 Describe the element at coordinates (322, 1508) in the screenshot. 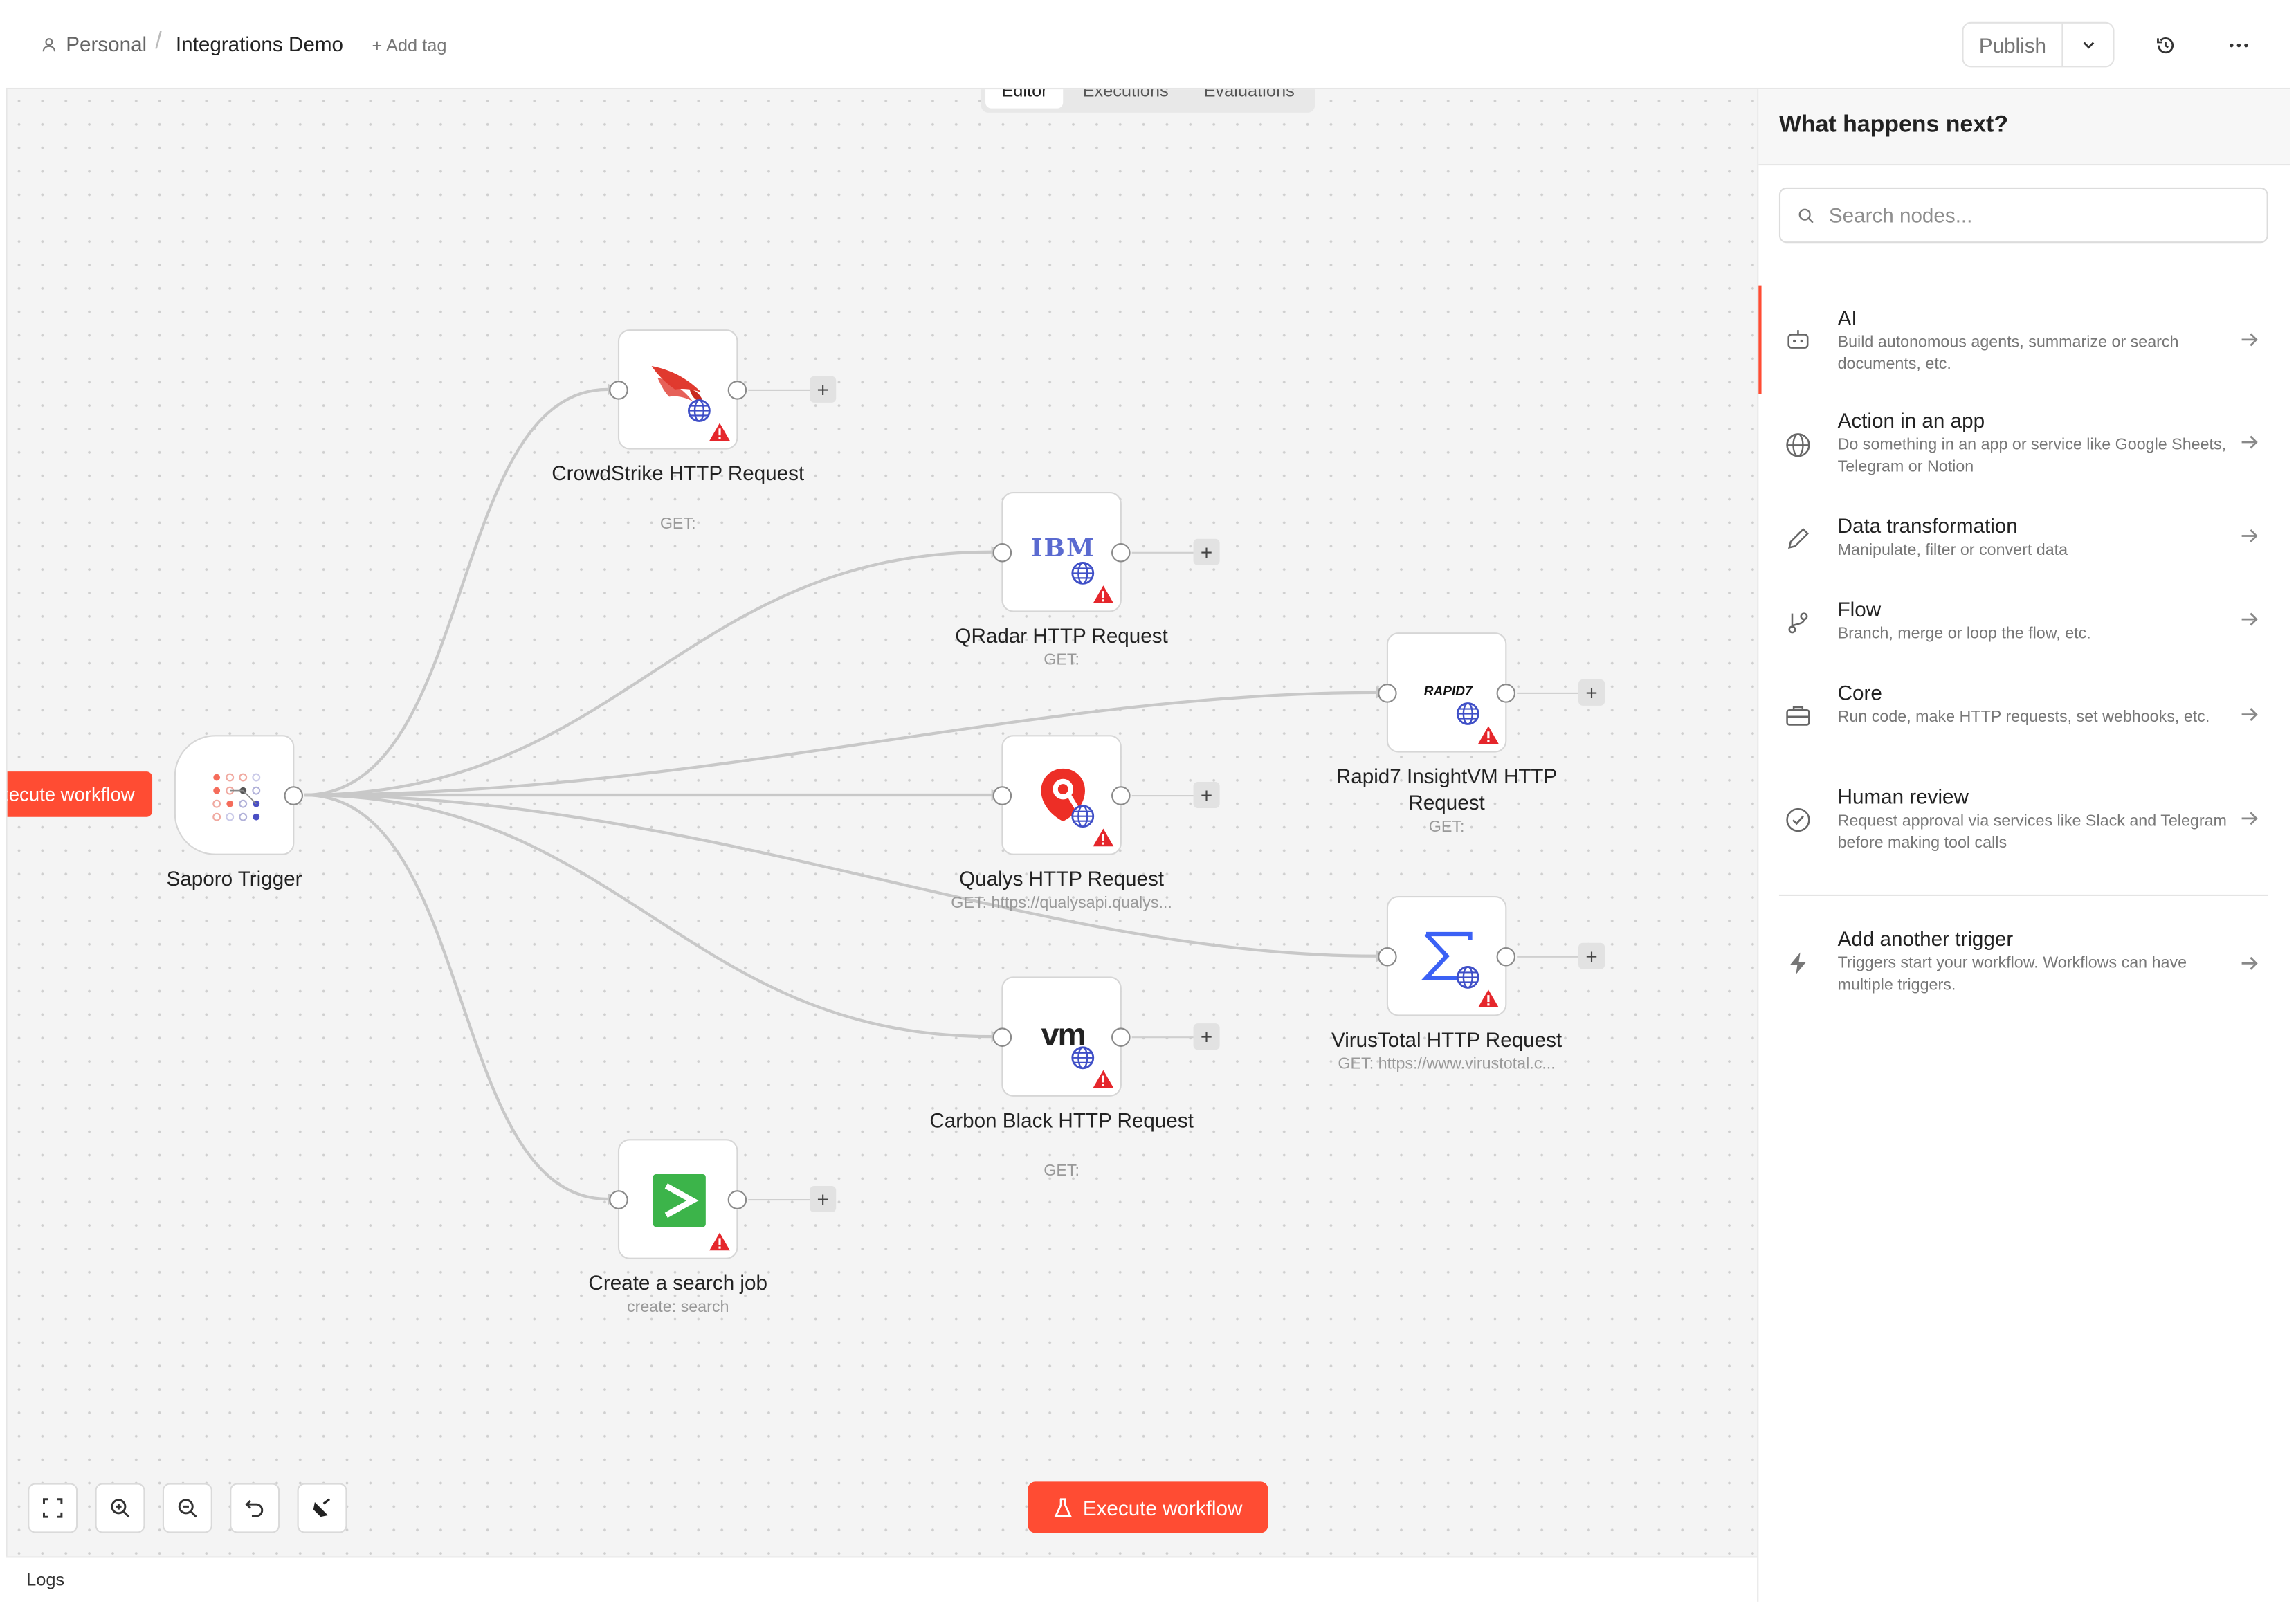

I see `tidy-up-button` at that location.